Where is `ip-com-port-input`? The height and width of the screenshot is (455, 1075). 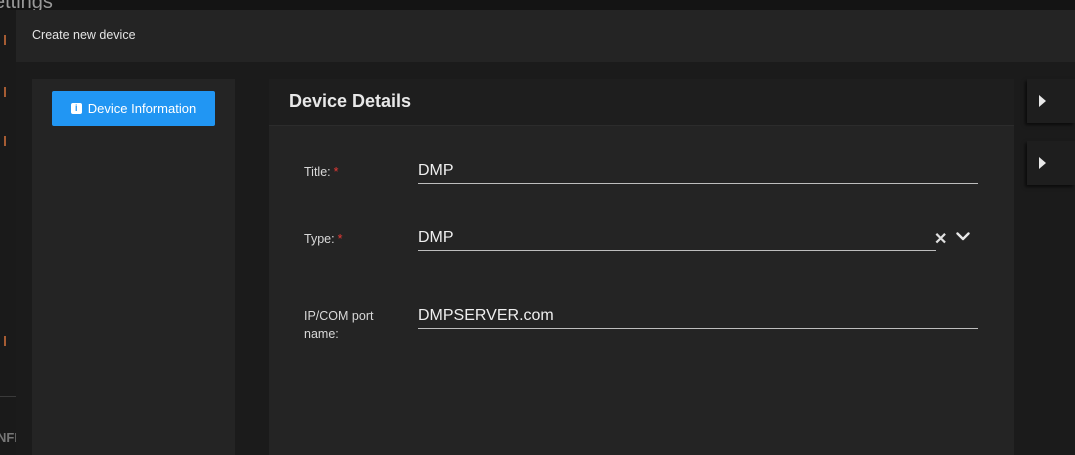 ip-com-port-input is located at coordinates (698, 316).